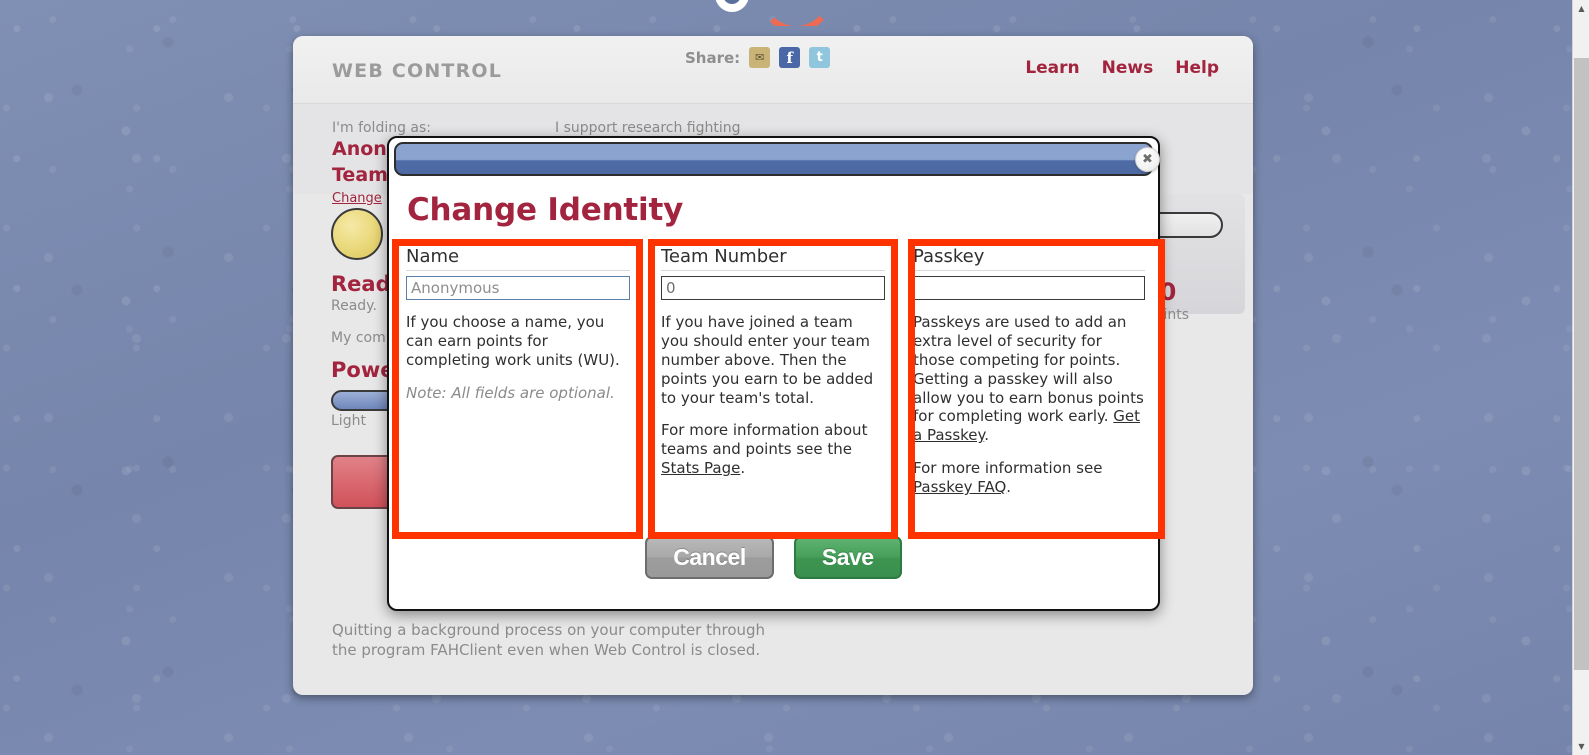 This screenshot has height=755, width=1589. Describe the element at coordinates (796, 13) in the screenshot. I see `logo-arc-icon` at that location.